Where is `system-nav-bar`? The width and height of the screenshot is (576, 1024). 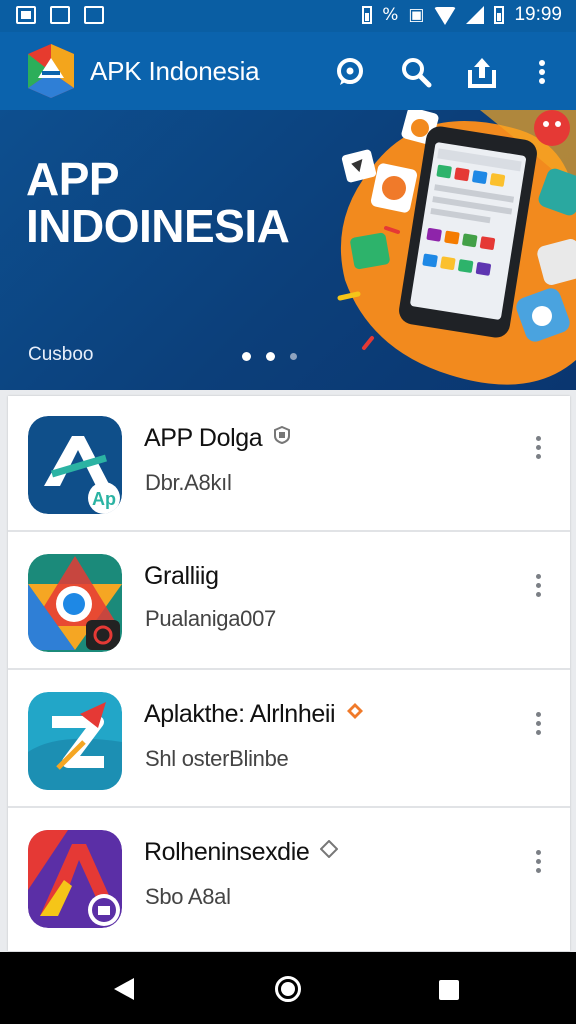
system-nav-bar is located at coordinates (288, 988).